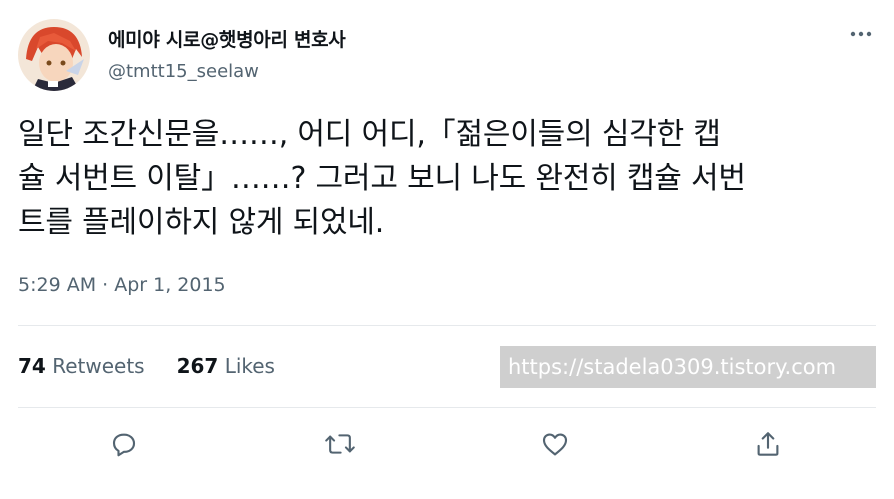 This screenshot has width=894, height=499. I want to click on retweets-label: Retweets, so click(98, 366).